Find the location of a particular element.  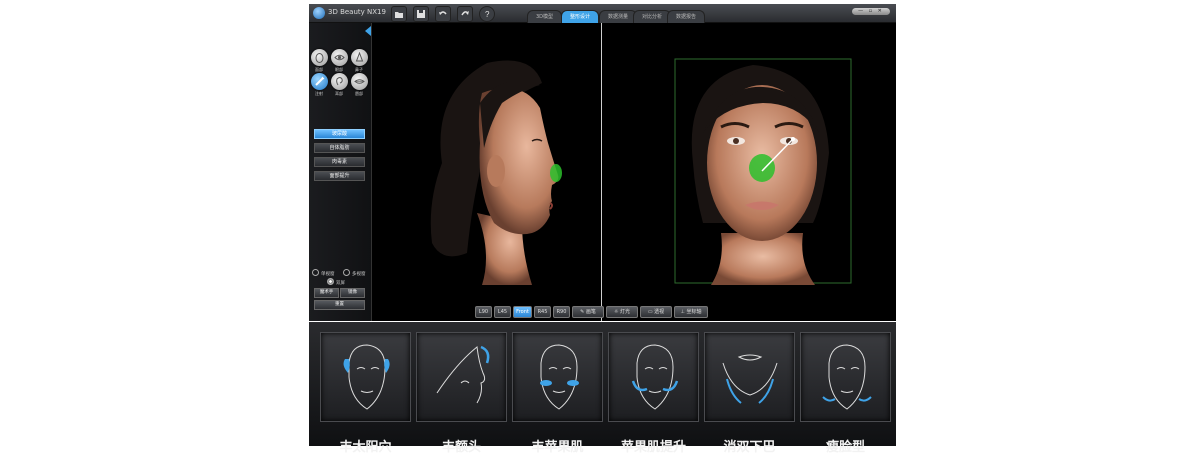

pen-tool-button: ✎ 画笔 is located at coordinates (588, 312).